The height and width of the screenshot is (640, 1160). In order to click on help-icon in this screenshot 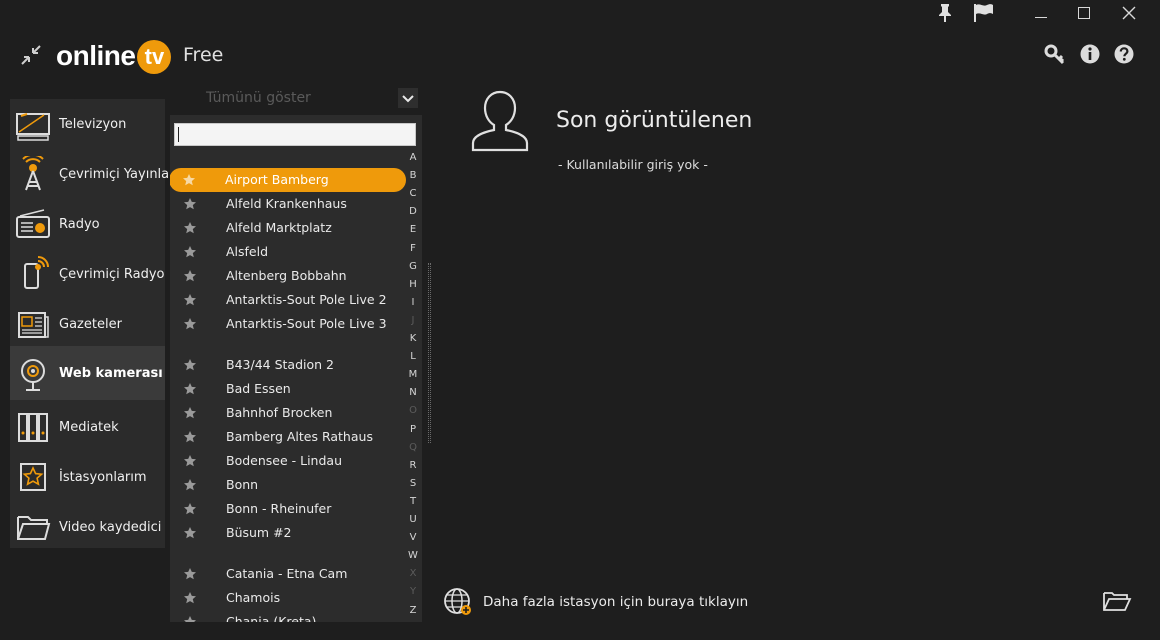, I will do `click(1124, 54)`.